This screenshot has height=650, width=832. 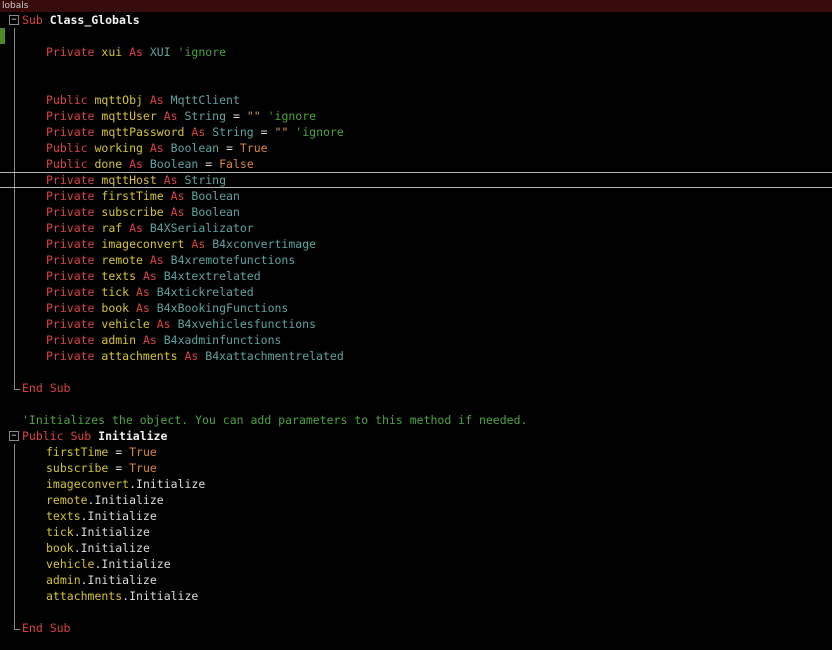 I want to click on code-token: imageconvert, so click(x=146, y=244).